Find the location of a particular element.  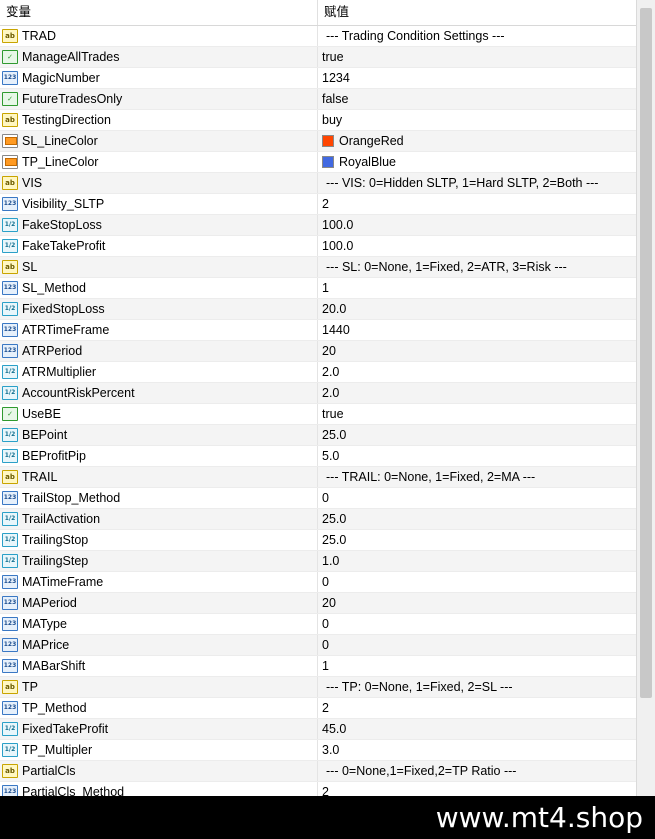

table-row: 123 TP_Method 2 is located at coordinates (318, 708).